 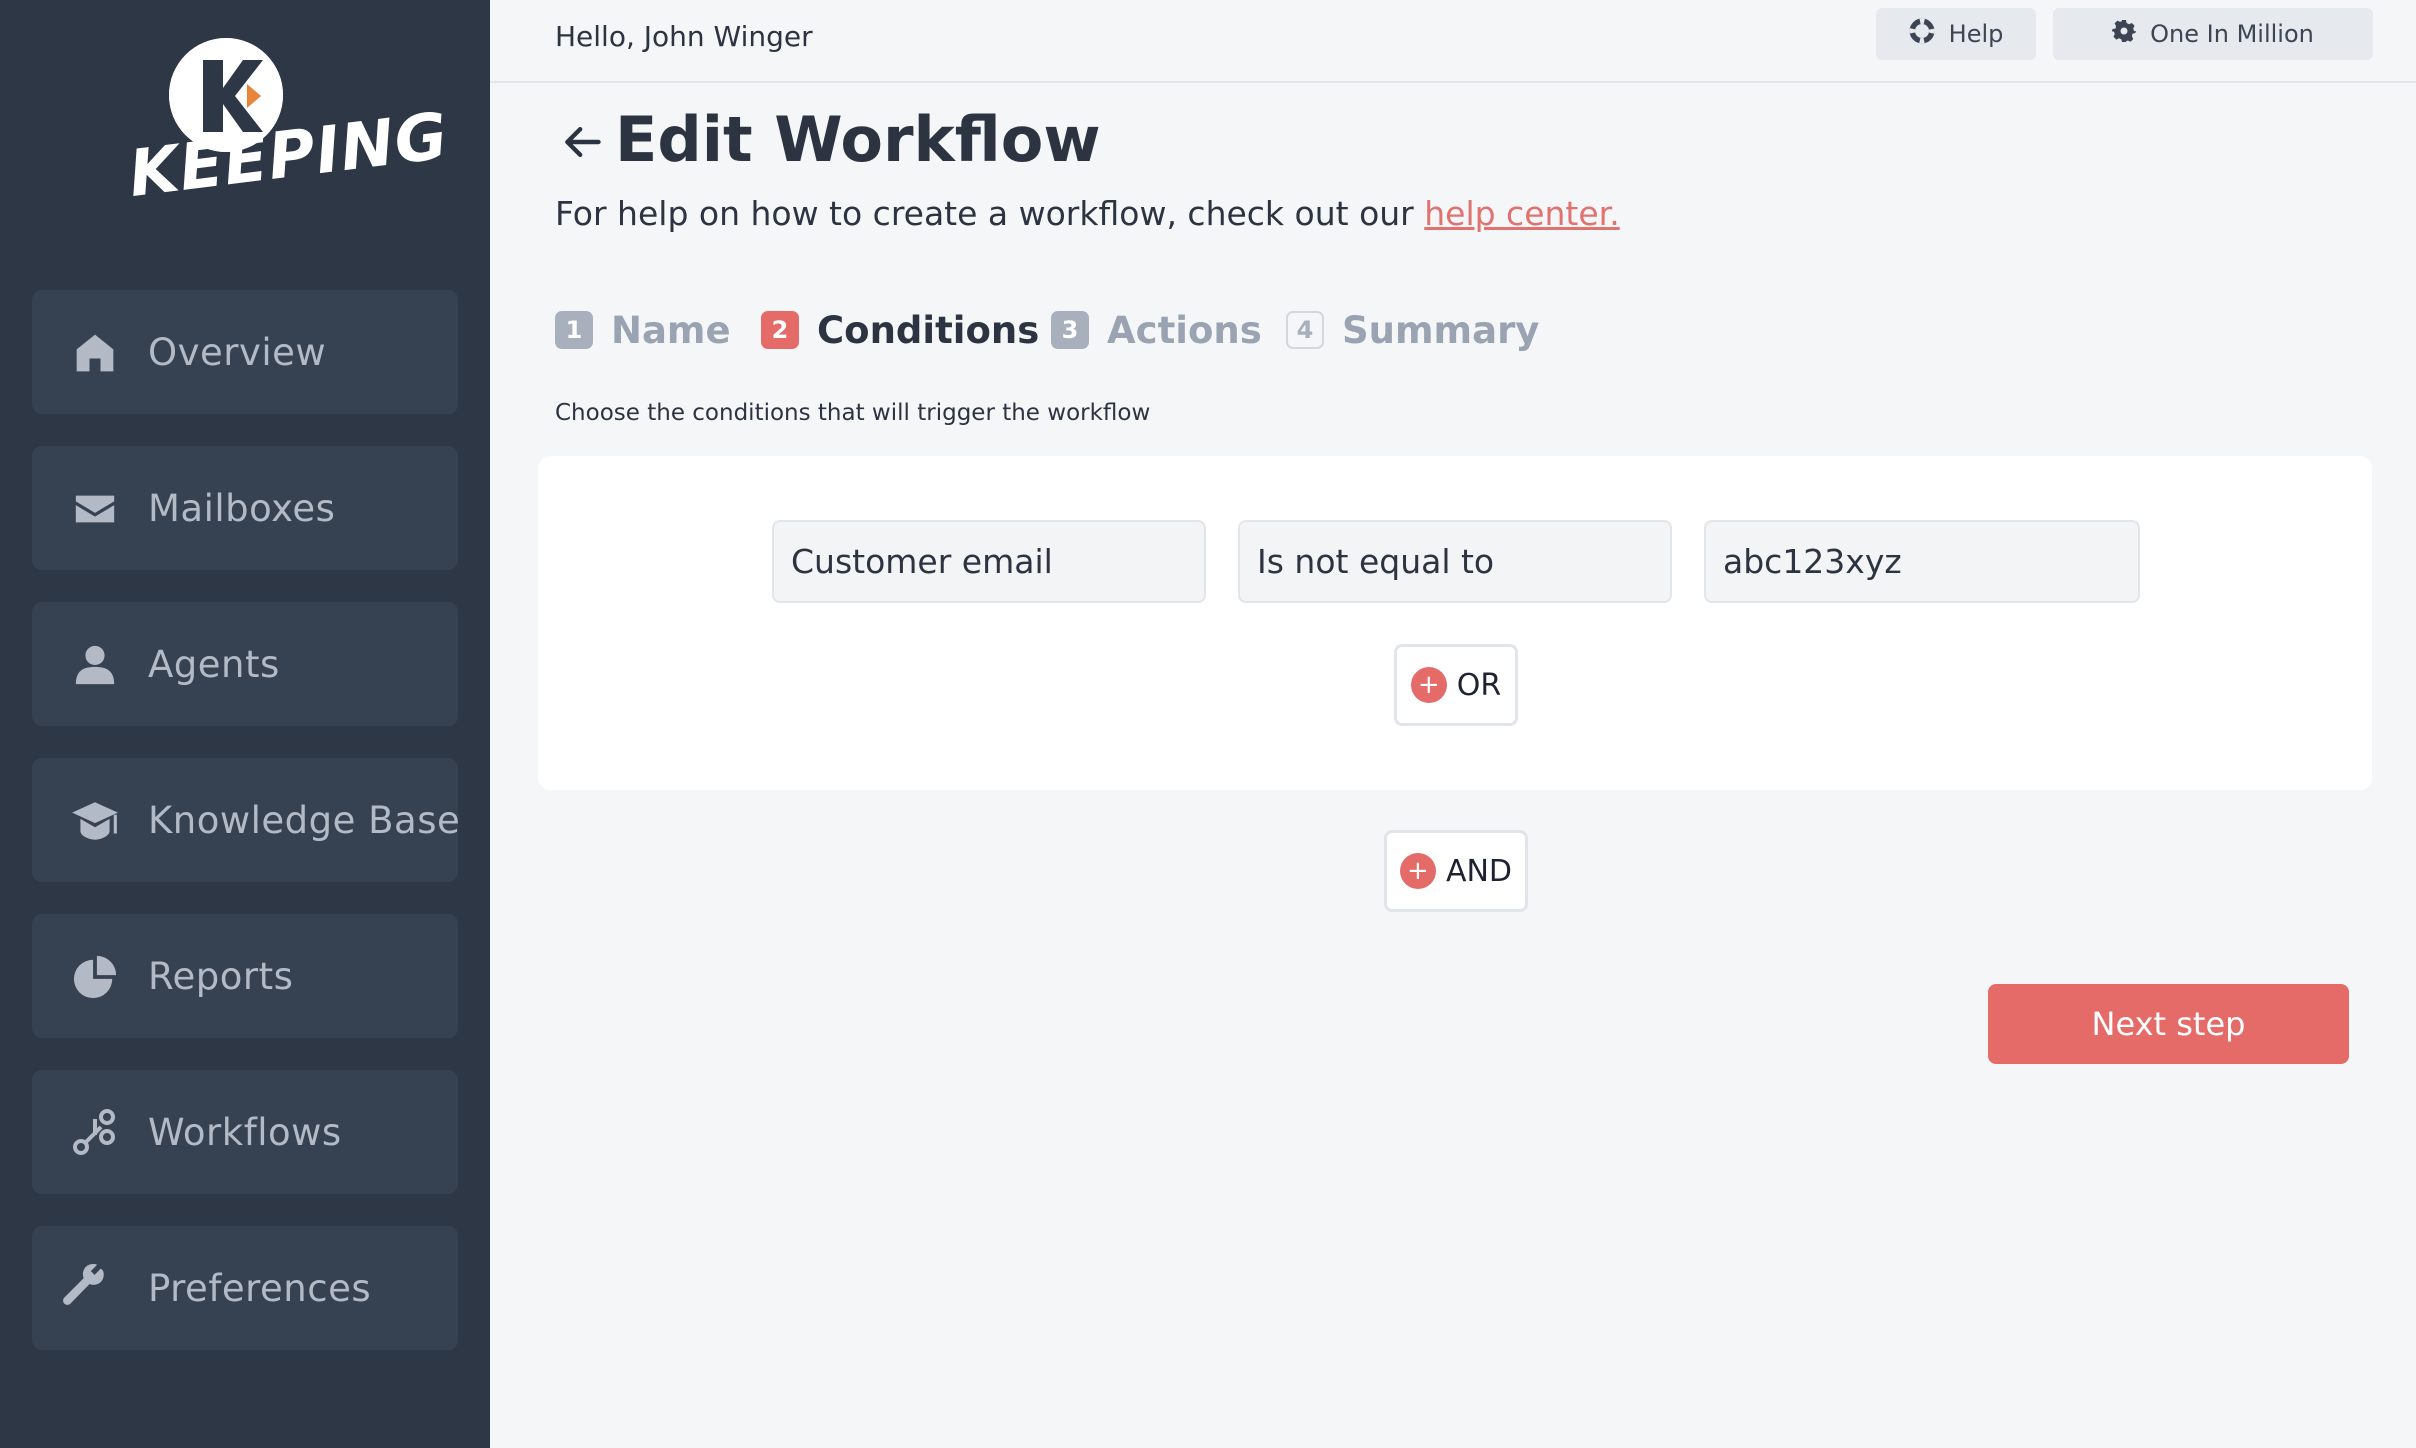 What do you see at coordinates (304, 820) in the screenshot?
I see `sidebar-item-label: Knowledge Base` at bounding box center [304, 820].